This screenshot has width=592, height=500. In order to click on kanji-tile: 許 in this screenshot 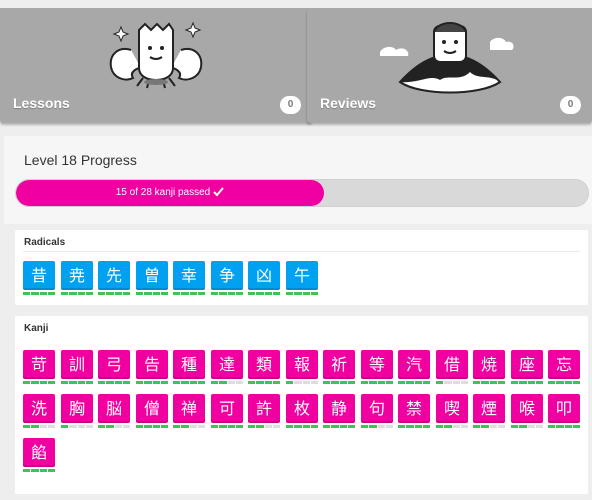, I will do `click(264, 408)`.